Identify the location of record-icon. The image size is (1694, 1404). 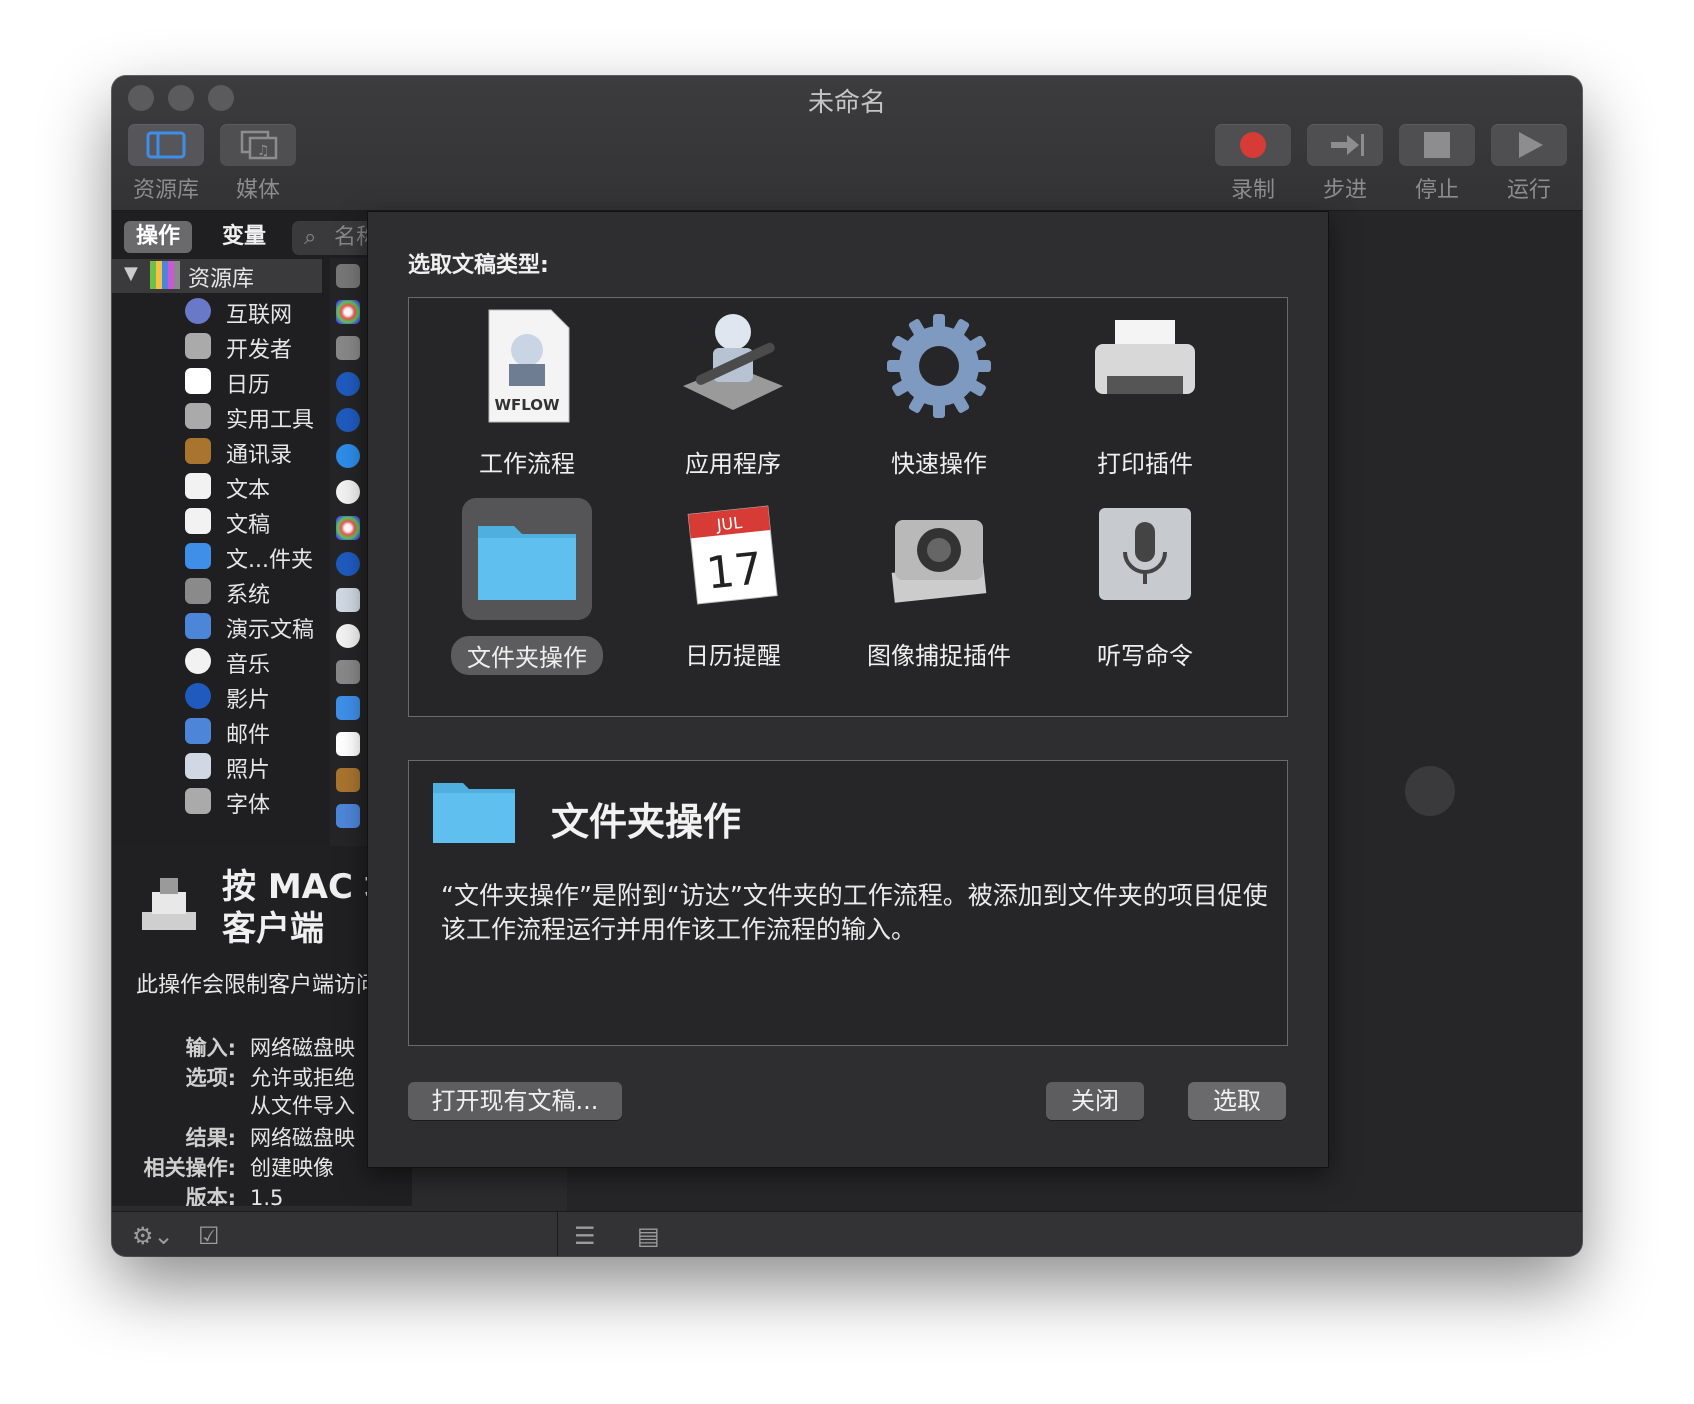
(1253, 145).